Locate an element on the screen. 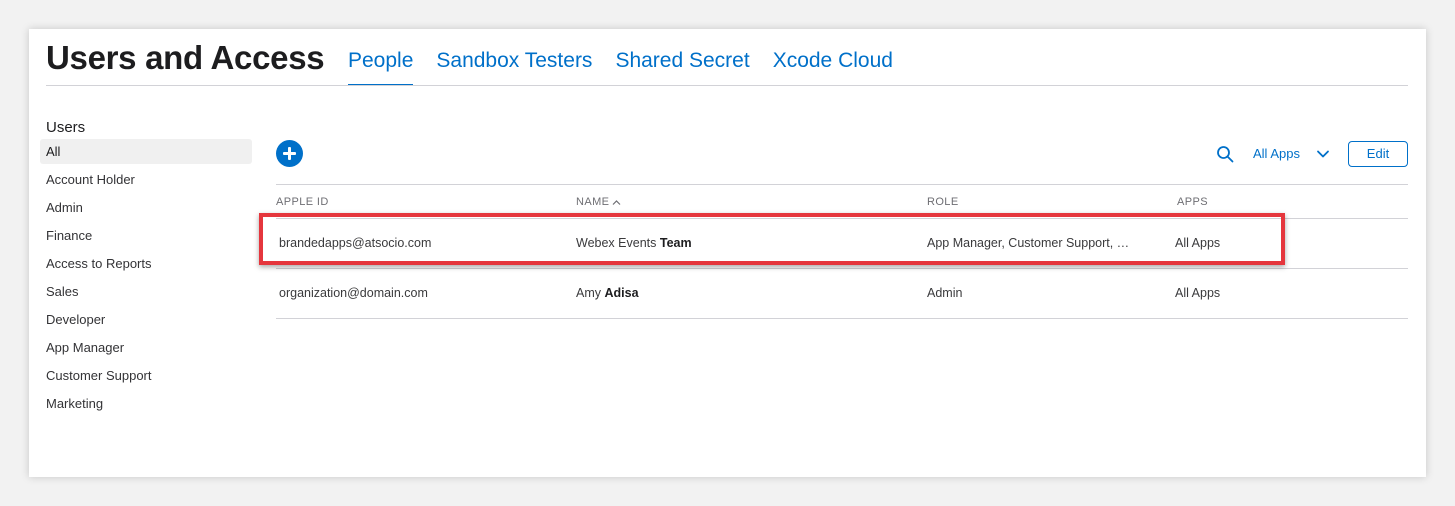 The height and width of the screenshot is (506, 1455). cell-name: Webex Events Team is located at coordinates (634, 243).